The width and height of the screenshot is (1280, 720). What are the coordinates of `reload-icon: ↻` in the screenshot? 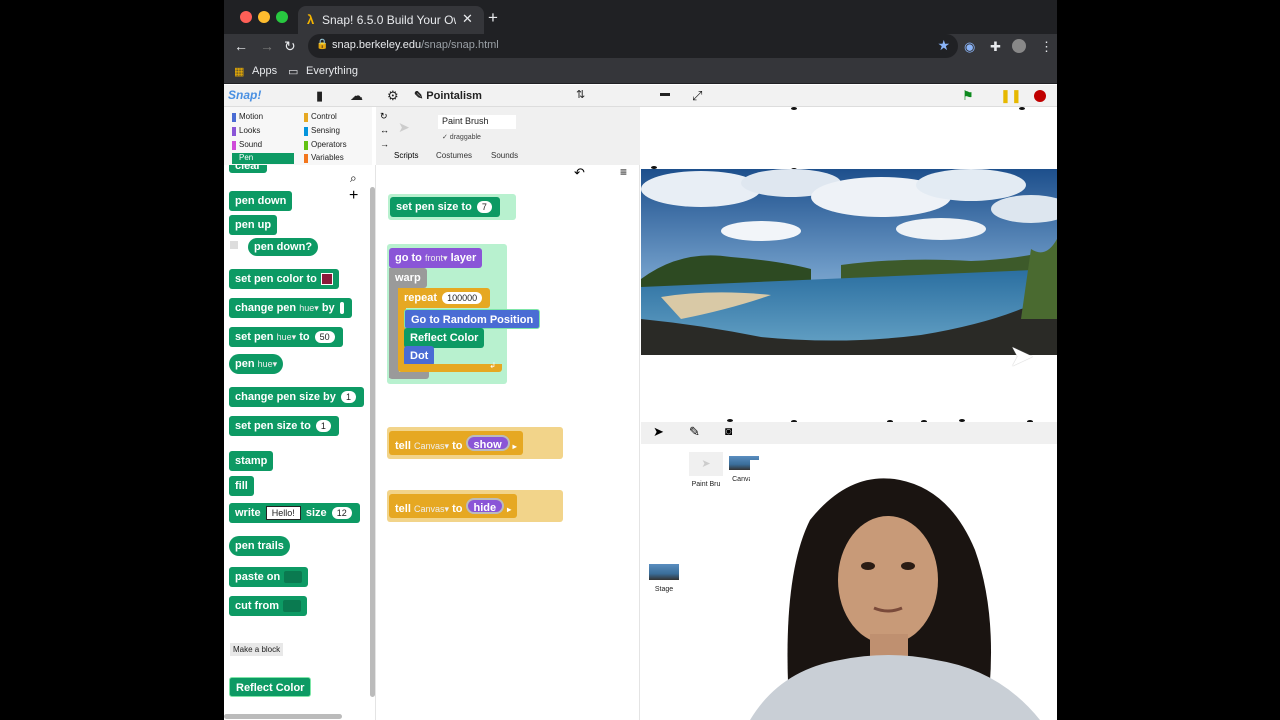 It's located at (290, 46).